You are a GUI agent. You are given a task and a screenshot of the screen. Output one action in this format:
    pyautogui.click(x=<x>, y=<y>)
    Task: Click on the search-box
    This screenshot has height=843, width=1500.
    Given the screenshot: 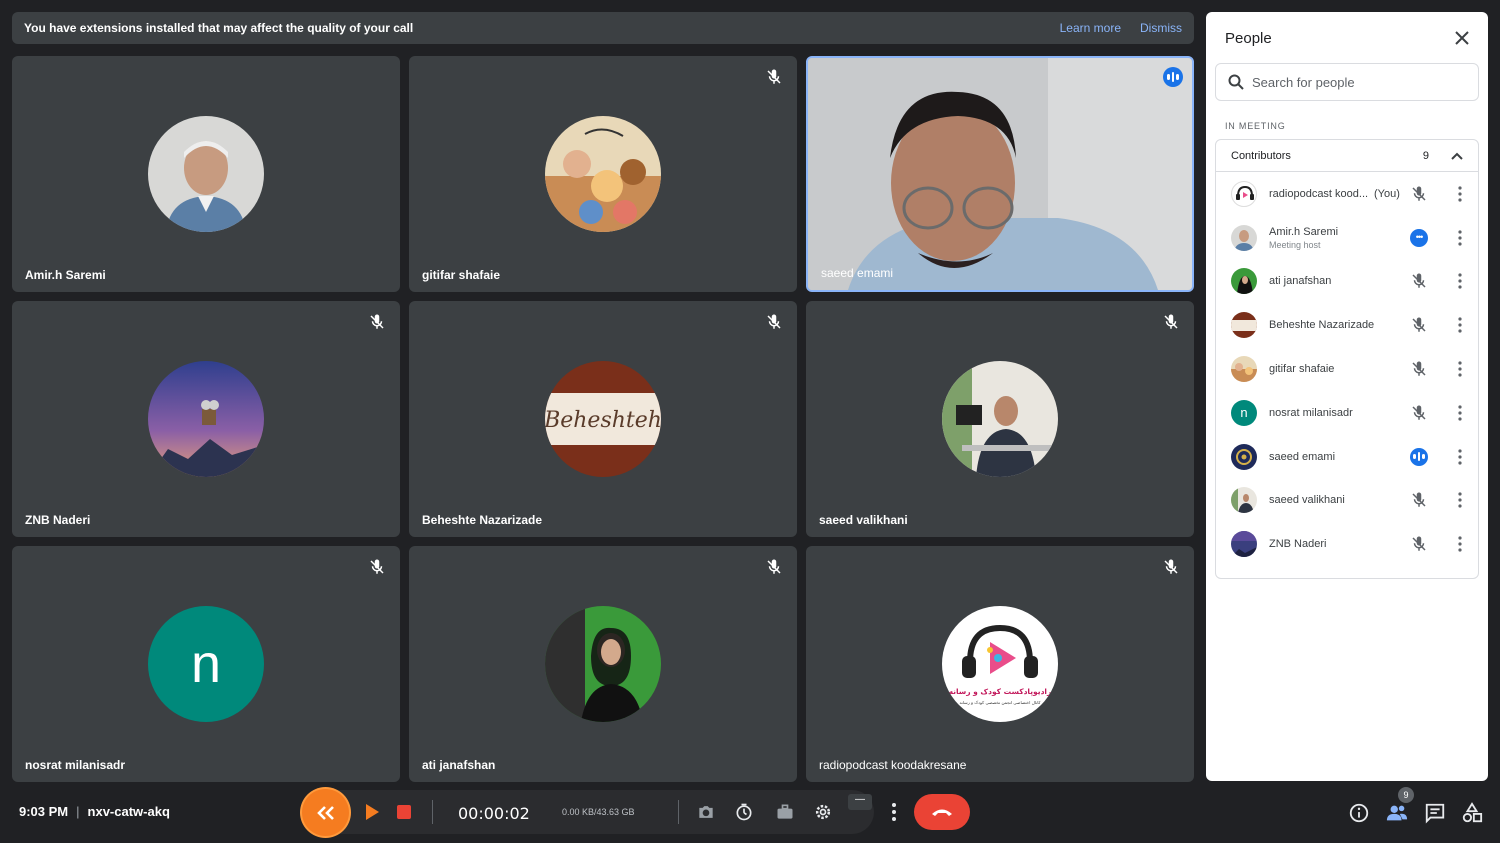 What is the action you would take?
    pyautogui.click(x=1347, y=82)
    